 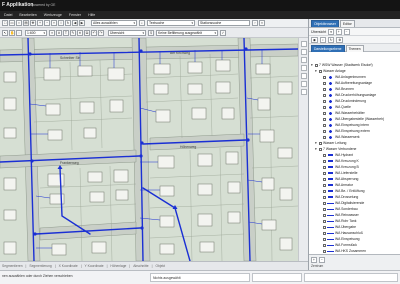 What do you see at coordinates (346, 31) in the screenshot?
I see `collapse-icon: −` at bounding box center [346, 31].